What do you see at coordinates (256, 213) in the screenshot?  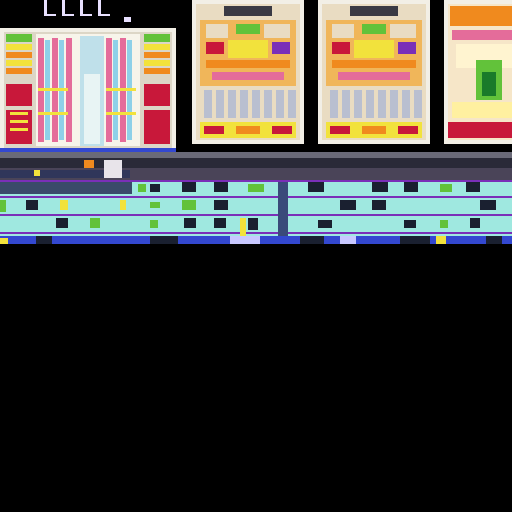 I see `cell-array` at bounding box center [256, 213].